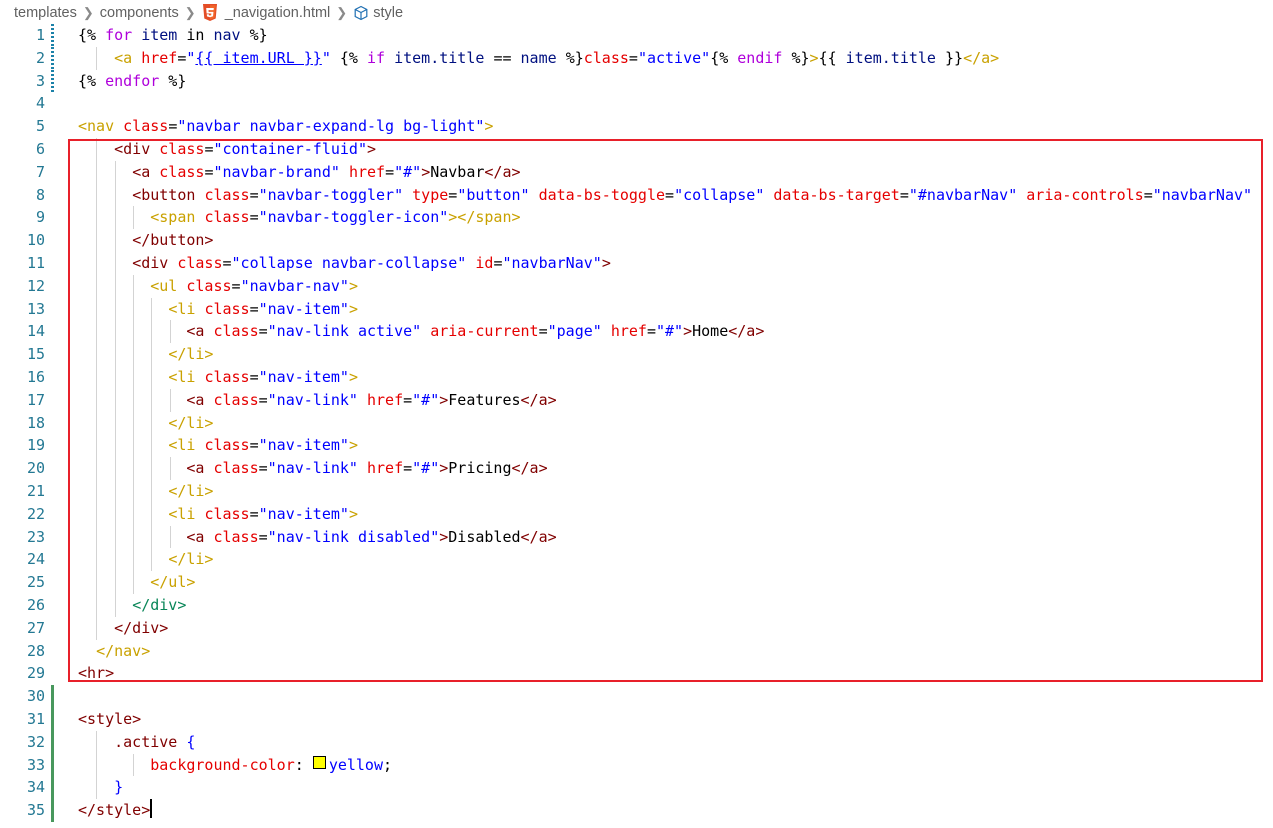 The width and height of the screenshot is (1273, 828). I want to click on code-line: 31 <style>, so click(636, 719).